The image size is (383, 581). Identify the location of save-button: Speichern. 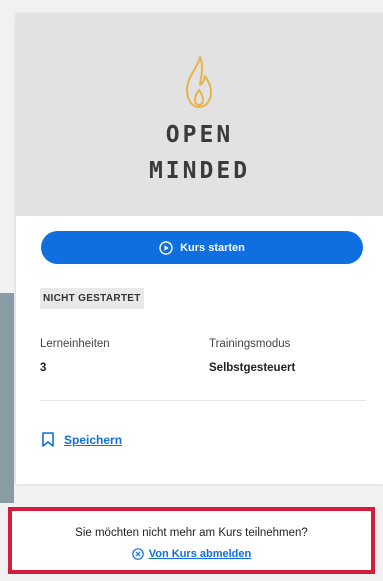
(82, 439).